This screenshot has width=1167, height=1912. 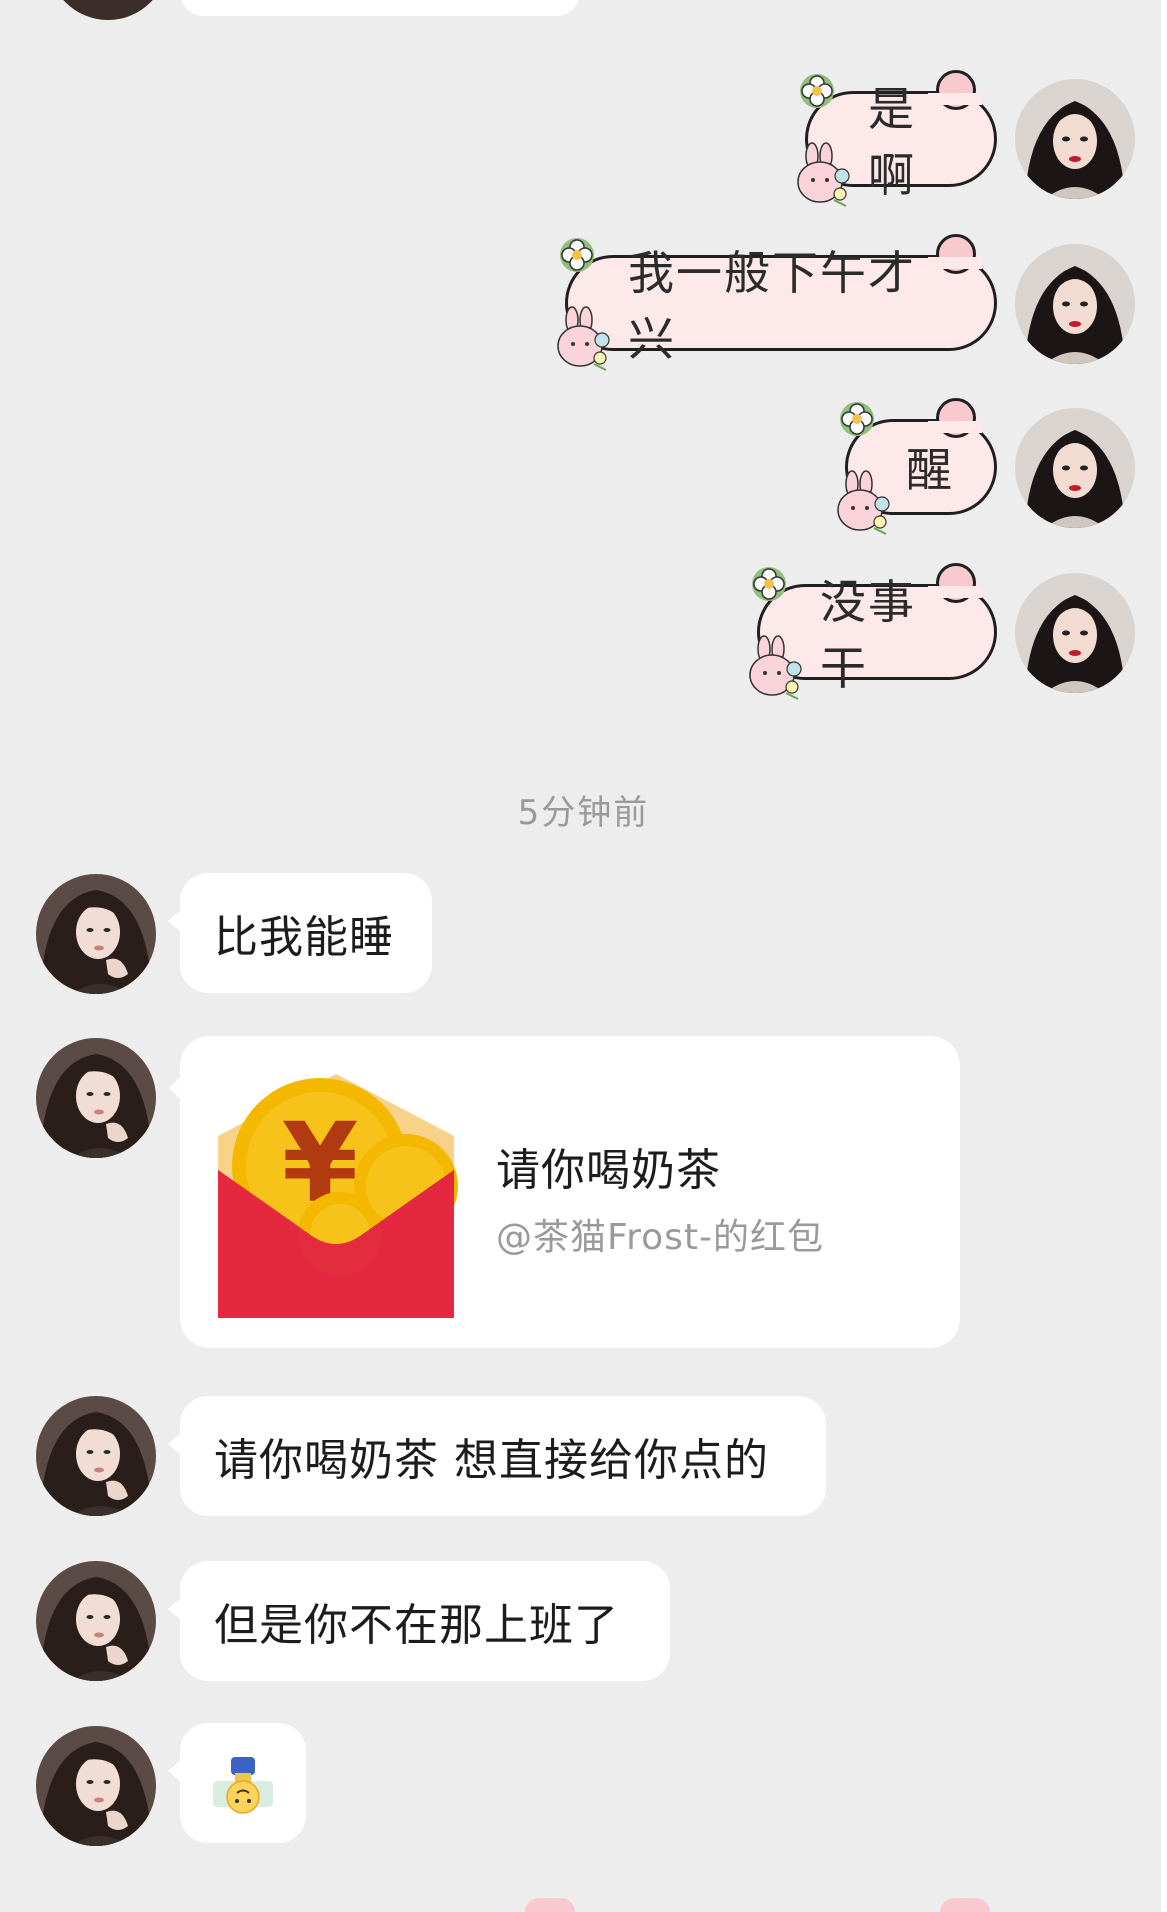 I want to click on sent-bubble: 我一般下午才兴, so click(x=777, y=302).